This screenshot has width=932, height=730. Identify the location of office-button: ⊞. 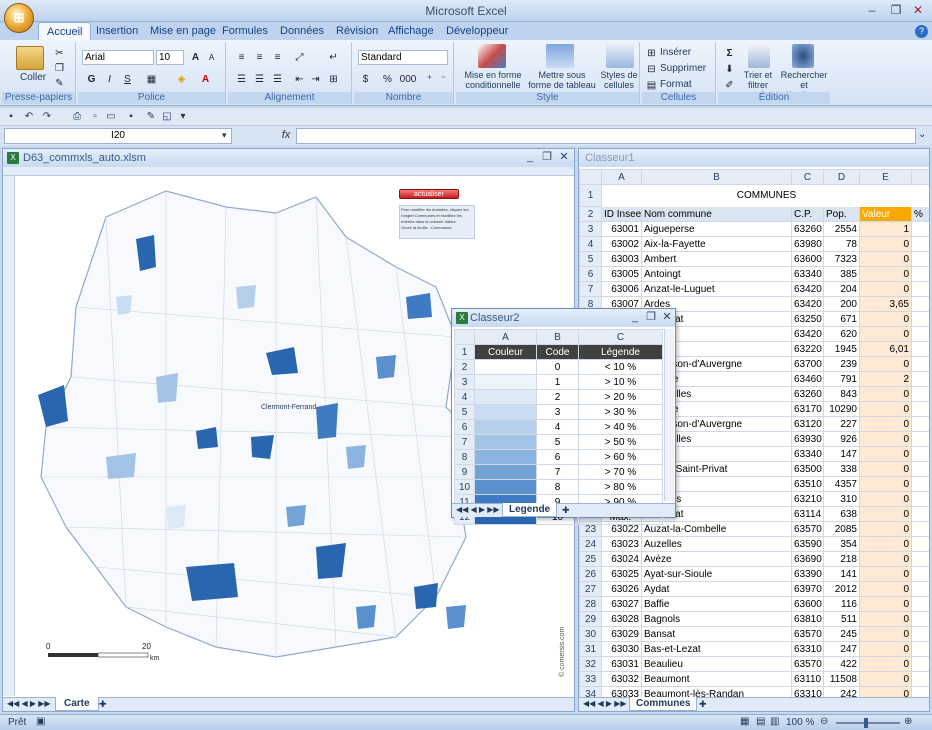
(19, 18).